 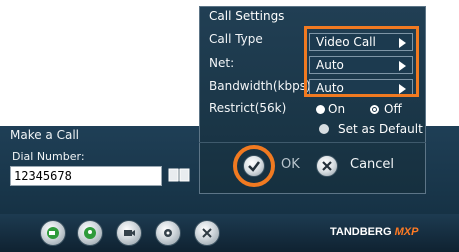 What do you see at coordinates (361, 61) in the screenshot?
I see `highlight-frame` at bounding box center [361, 61].